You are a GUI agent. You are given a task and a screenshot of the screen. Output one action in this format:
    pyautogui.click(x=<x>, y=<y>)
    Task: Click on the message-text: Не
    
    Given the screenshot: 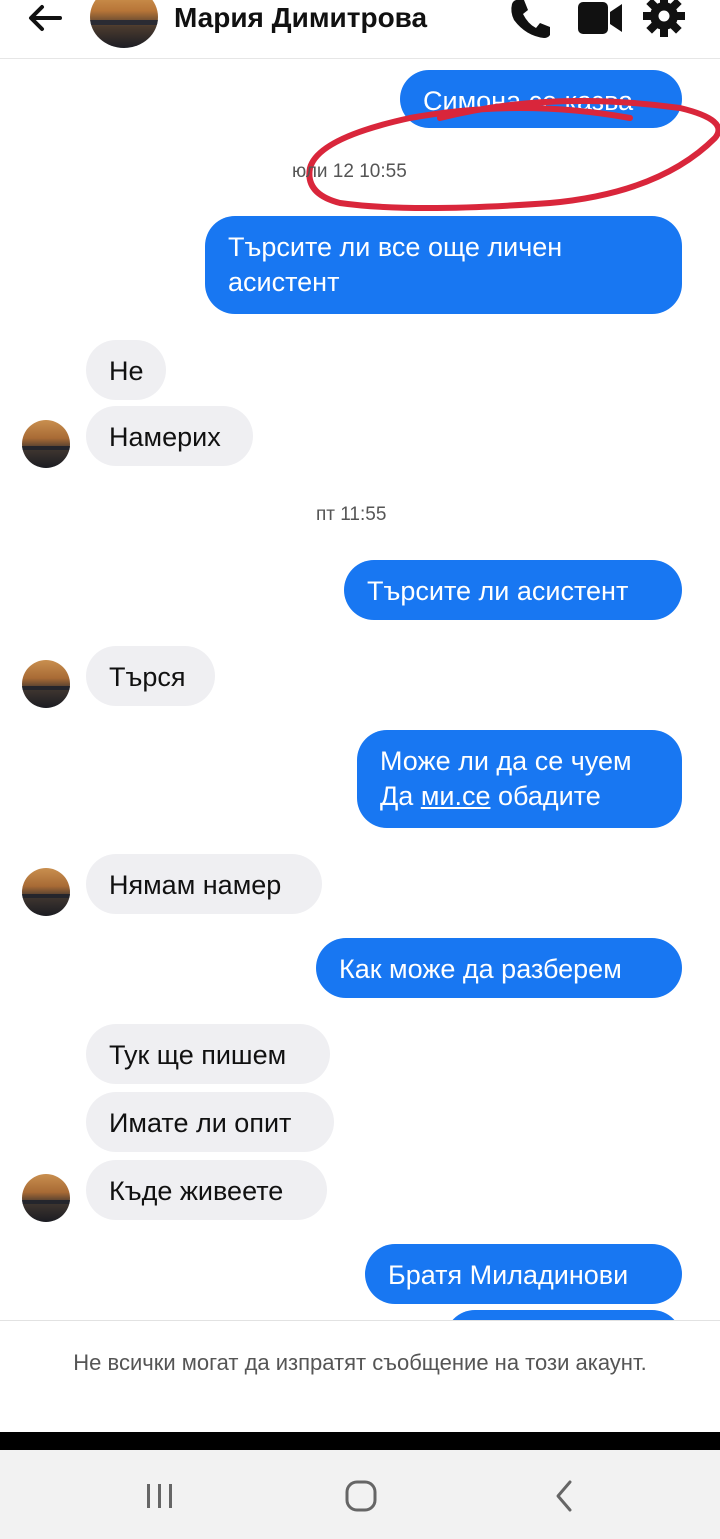 What is the action you would take?
    pyautogui.click(x=126, y=371)
    